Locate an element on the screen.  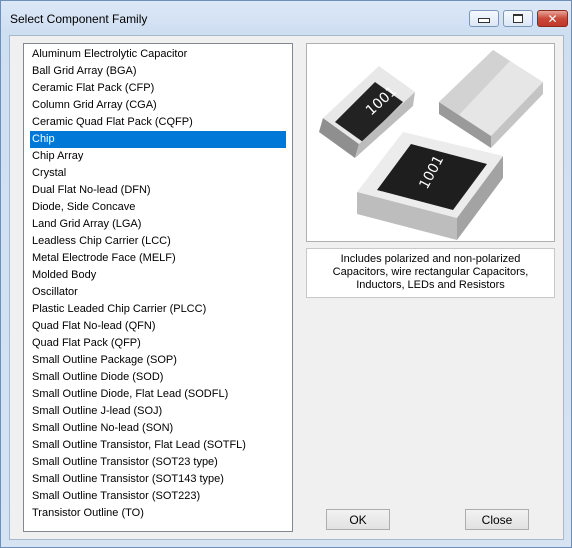
chip-preview-image: 1001 1001 is located at coordinates (431, 145).